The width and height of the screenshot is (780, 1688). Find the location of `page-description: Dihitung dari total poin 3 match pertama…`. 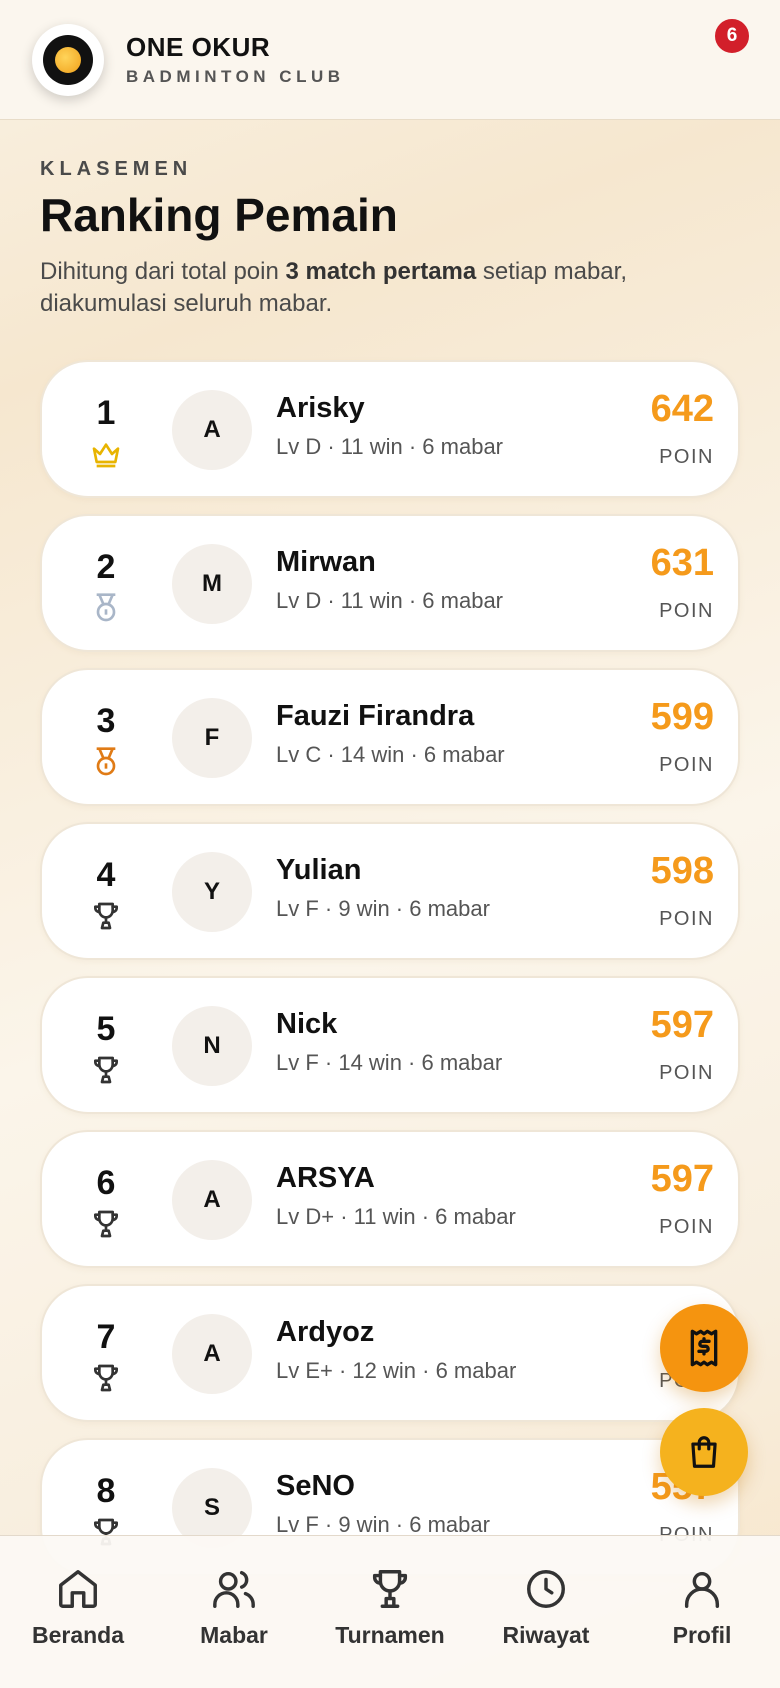

page-description: Dihitung dari total poin 3 match pertama… is located at coordinates (390, 288).